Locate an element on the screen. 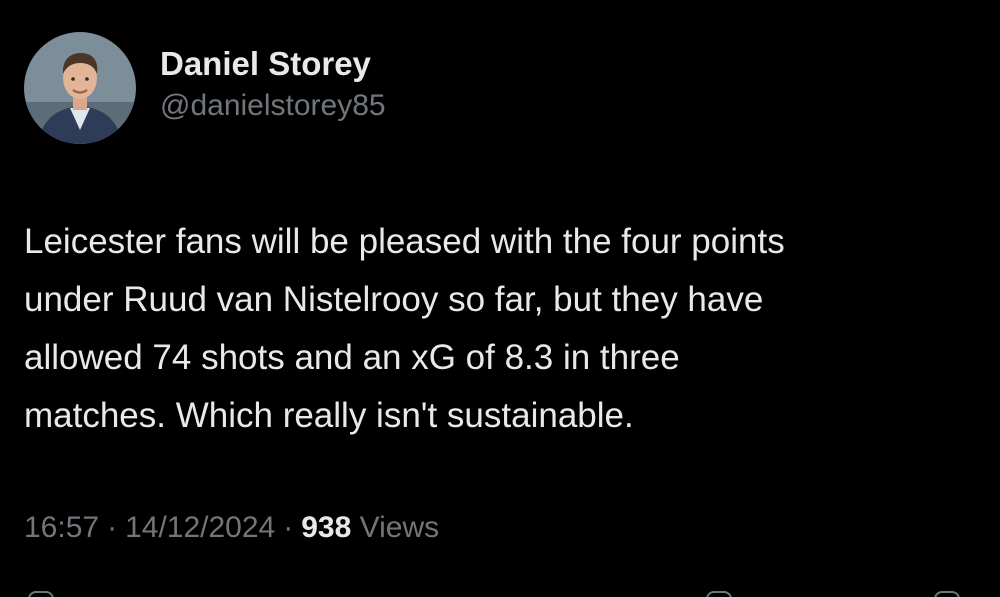 This screenshot has width=1000, height=597. tweet-meta: 16:57 · 14/12/2024 · 938 Views is located at coordinates (231, 528).